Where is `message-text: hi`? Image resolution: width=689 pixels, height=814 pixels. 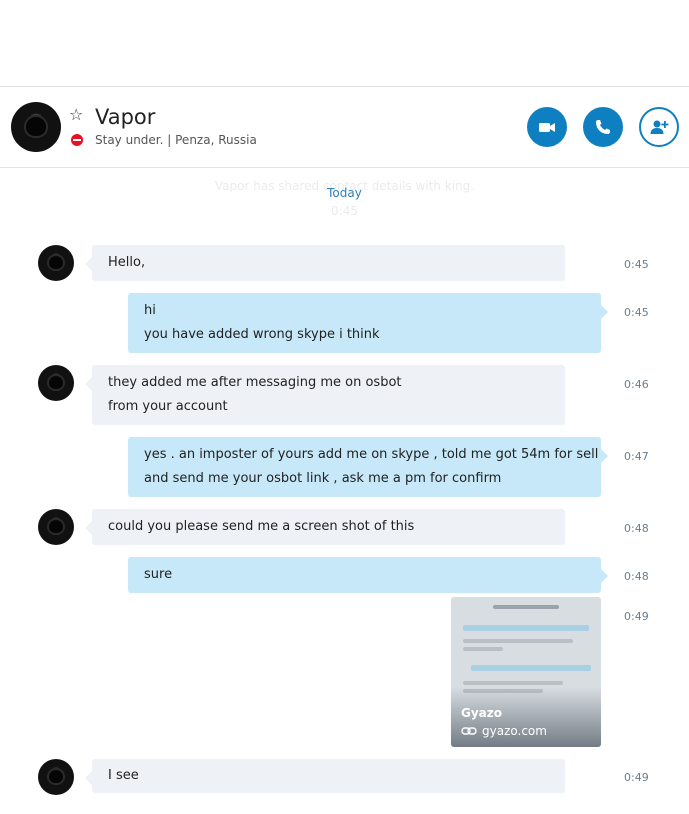 message-text: hi is located at coordinates (150, 310).